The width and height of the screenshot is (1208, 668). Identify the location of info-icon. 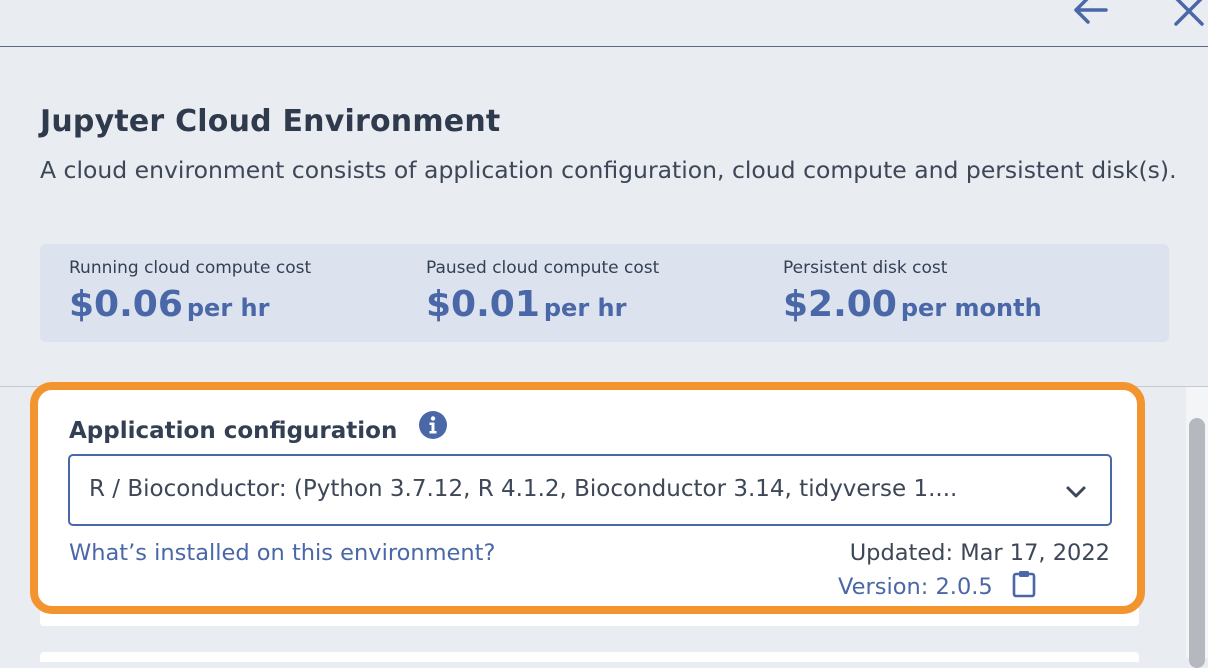
(433, 425).